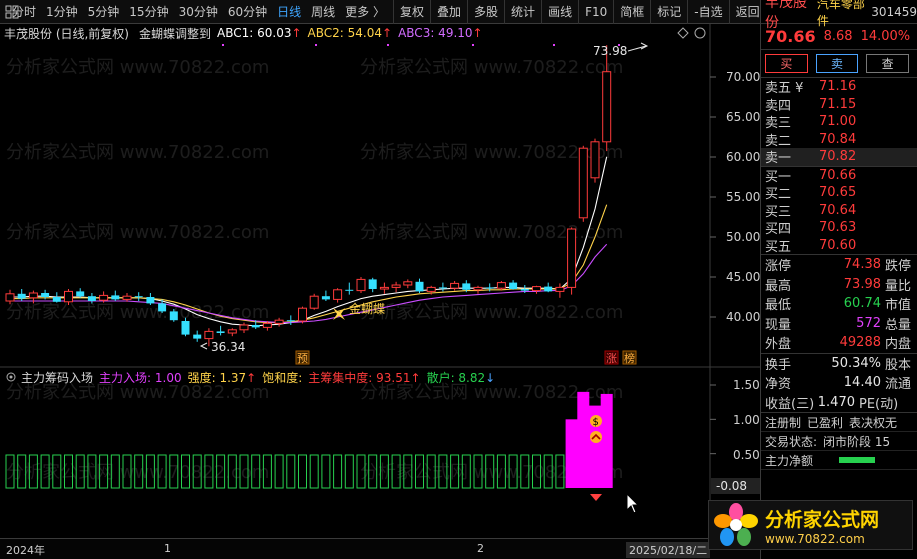 The image size is (917, 559). Describe the element at coordinates (838, 285) in the screenshot. I see `stat-row: 最高 73.98 量比` at that location.